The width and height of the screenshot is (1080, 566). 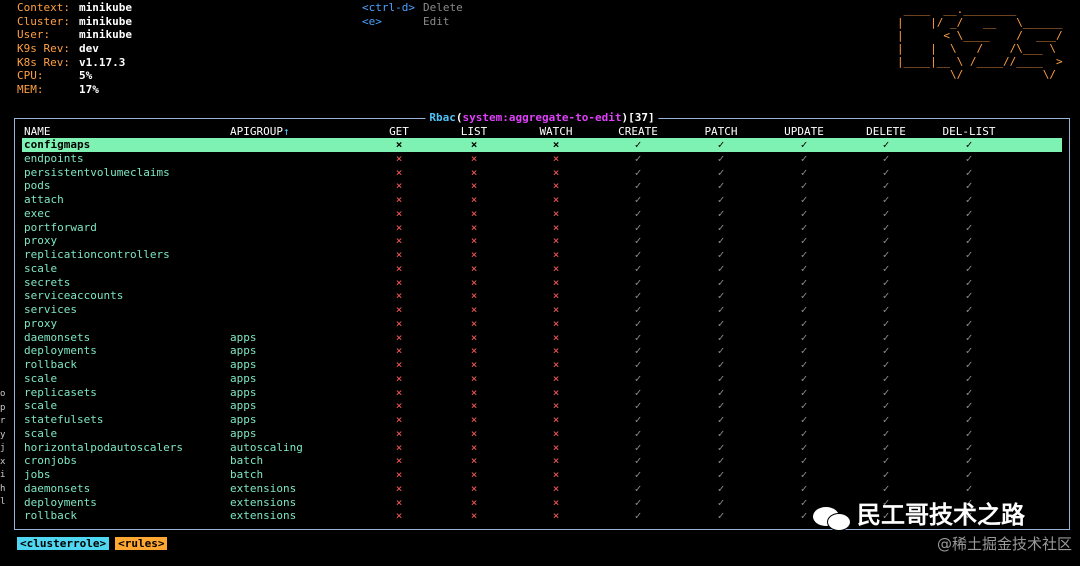 What do you see at coordinates (542, 351) in the screenshot?
I see `table-row: deployments apps × × × ✓ ✓ ✓ ✓ ✓` at bounding box center [542, 351].